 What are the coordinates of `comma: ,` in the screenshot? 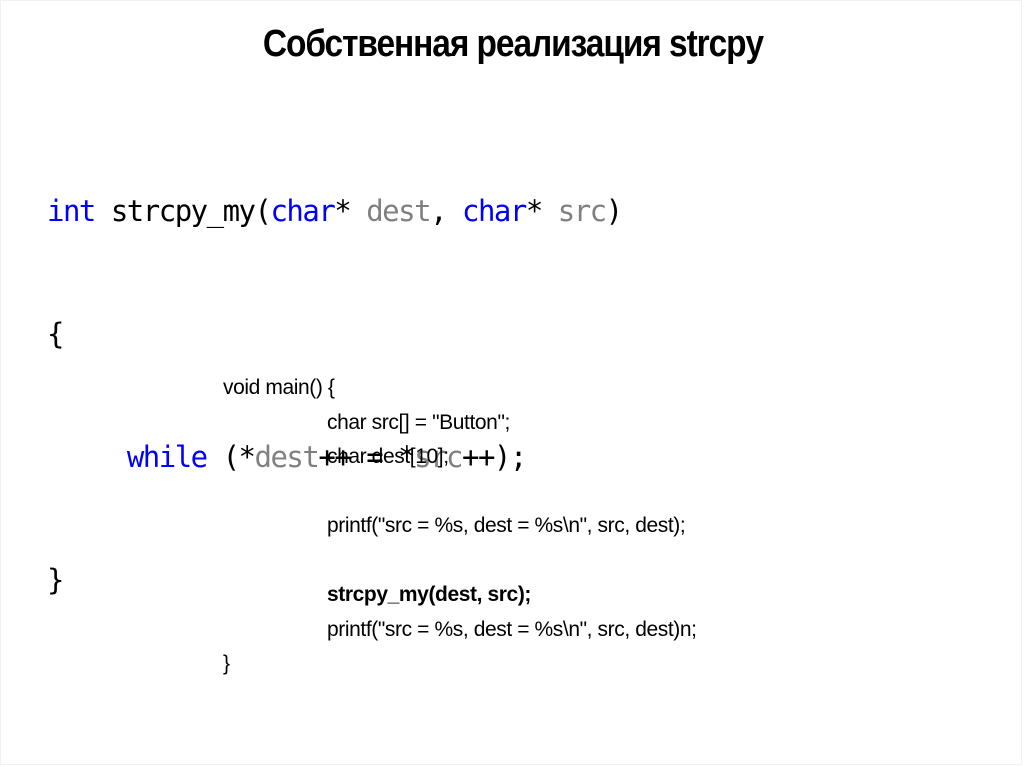 It's located at (446, 211).